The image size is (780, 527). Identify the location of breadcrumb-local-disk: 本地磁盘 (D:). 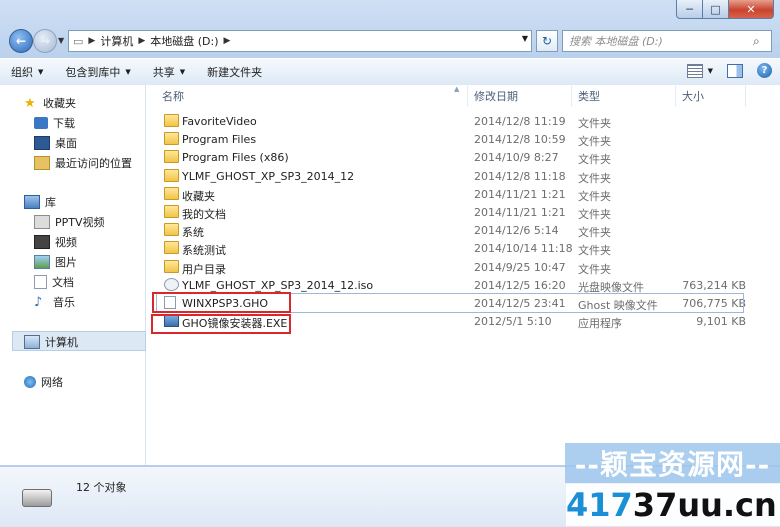
(184, 41).